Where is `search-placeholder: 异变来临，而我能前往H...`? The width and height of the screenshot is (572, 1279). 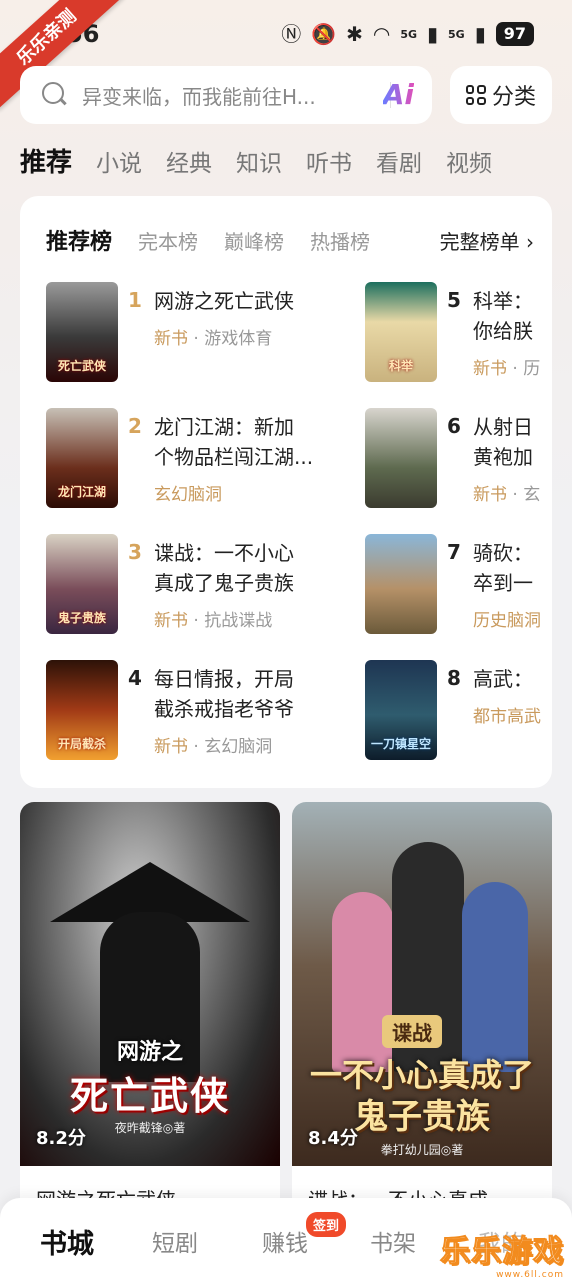 search-placeholder: 异变来临，而我能前往H... is located at coordinates (199, 96).